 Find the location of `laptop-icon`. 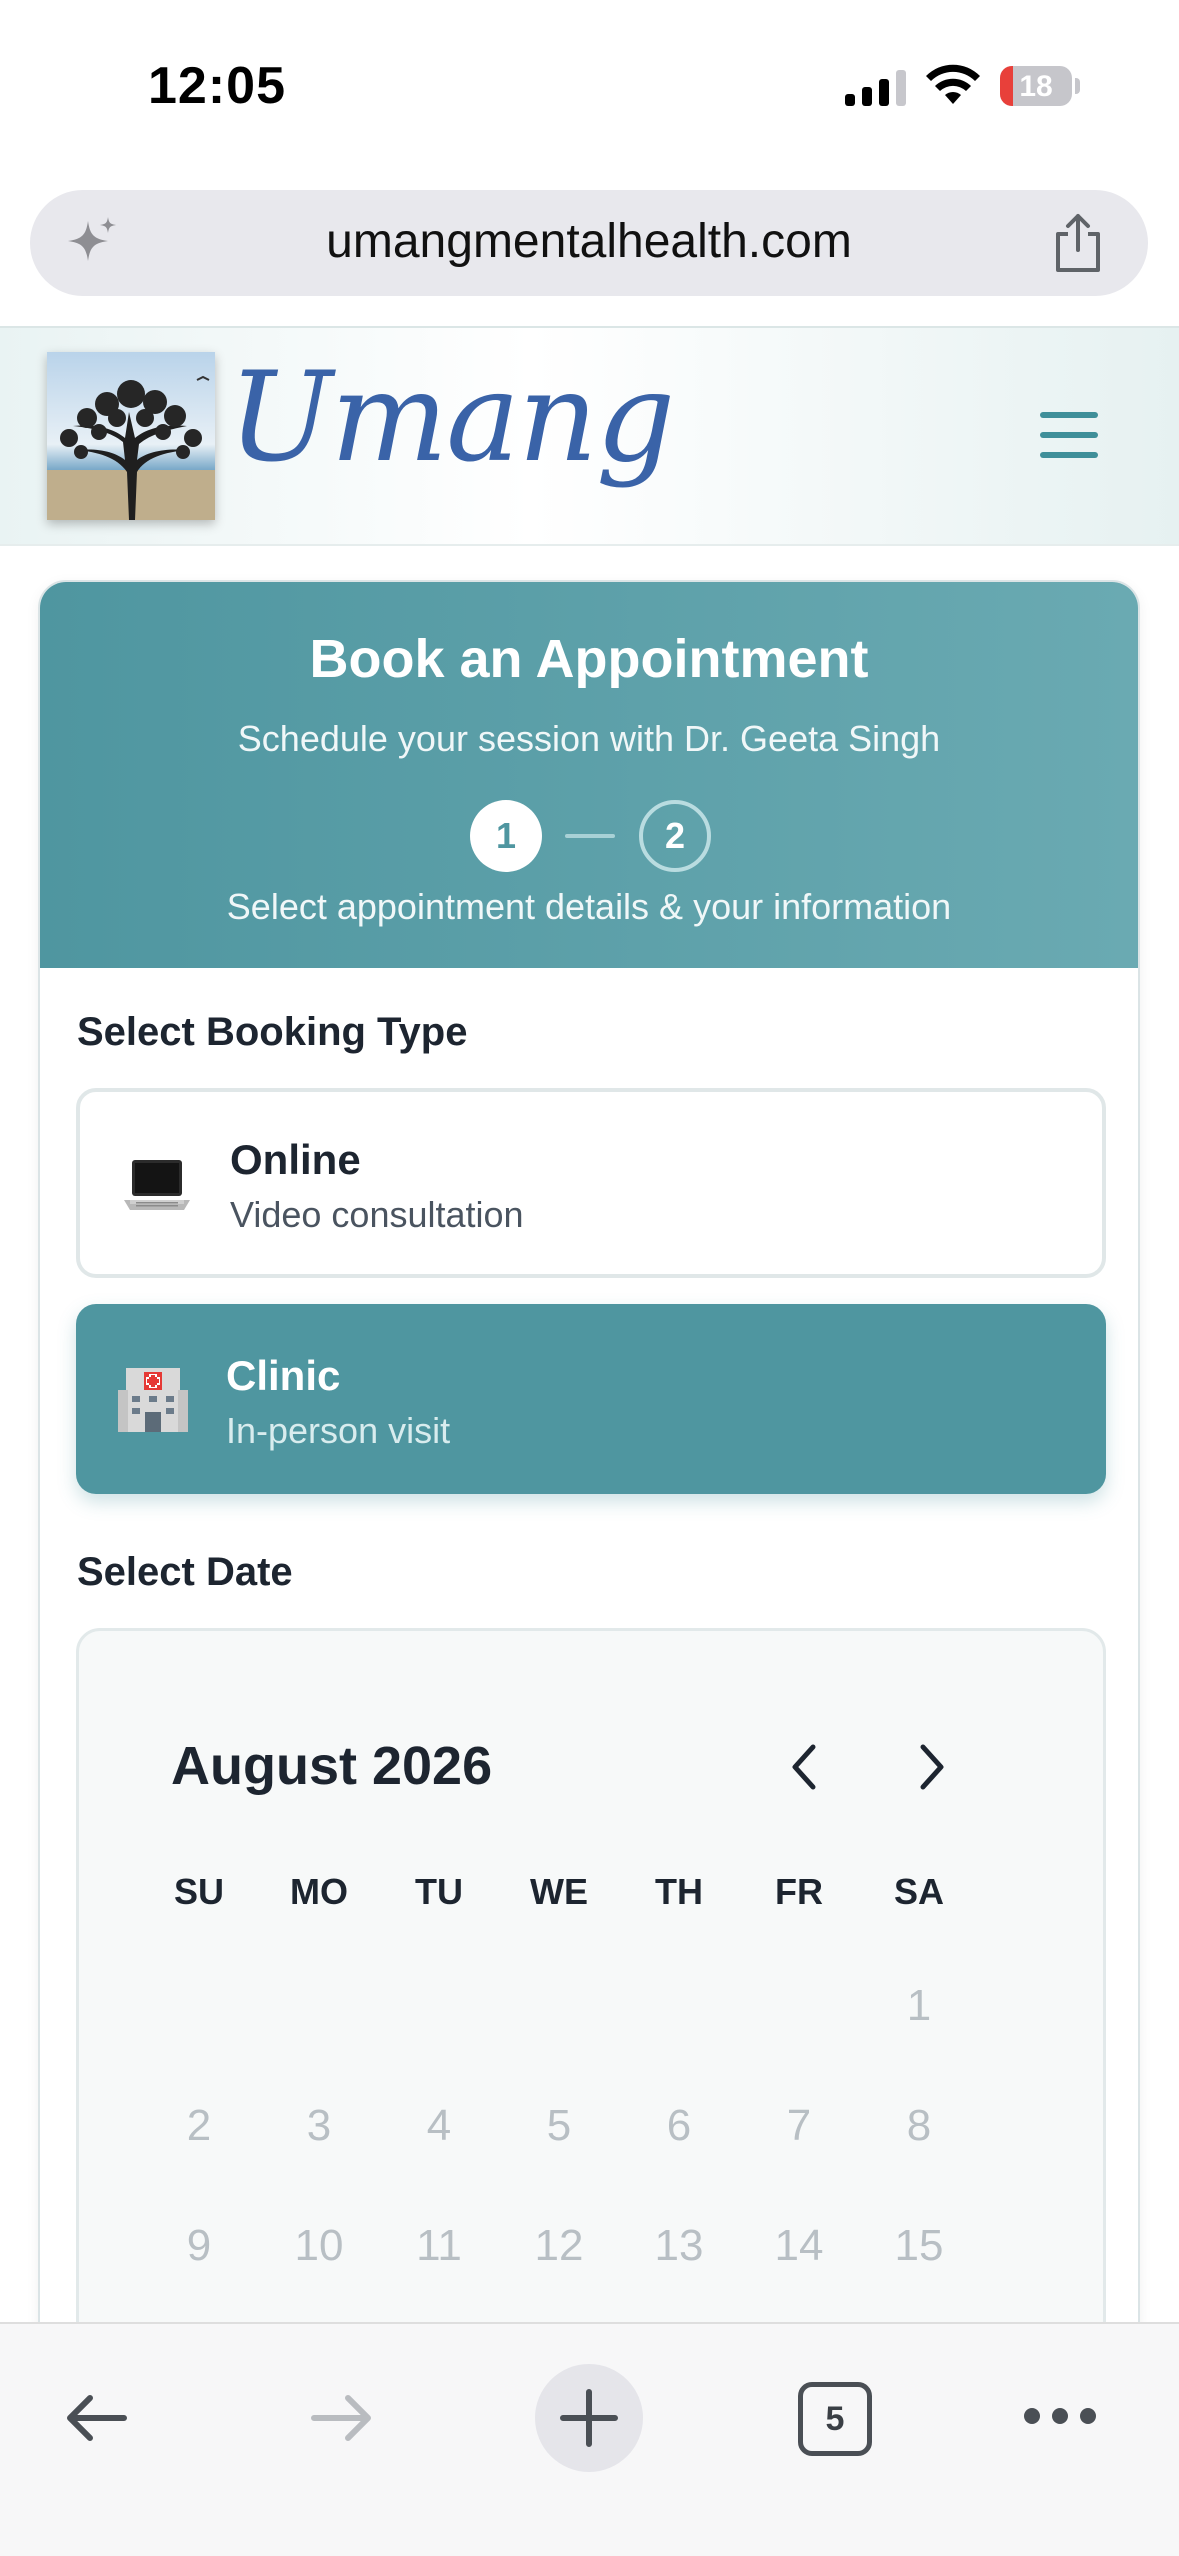

laptop-icon is located at coordinates (157, 1185).